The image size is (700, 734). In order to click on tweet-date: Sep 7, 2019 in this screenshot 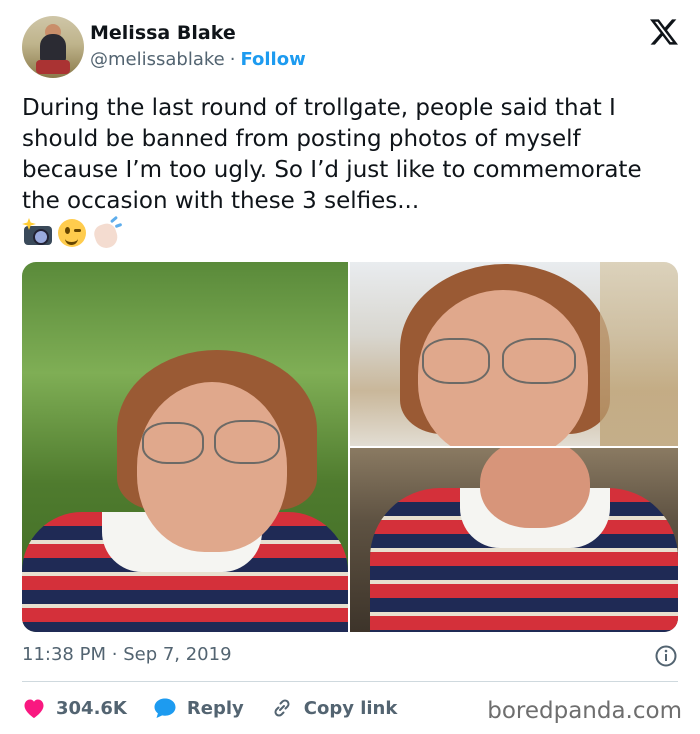, I will do `click(177, 654)`.